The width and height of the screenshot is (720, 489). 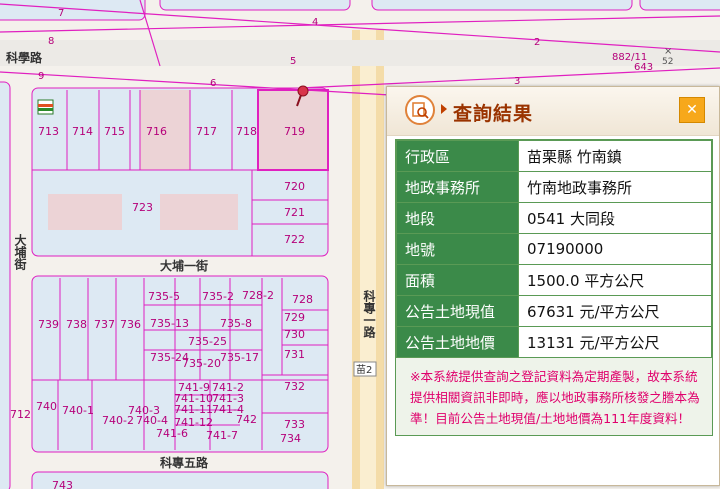 I want to click on table-row: 面積 1500.0 平方公尺, so click(x=554, y=280).